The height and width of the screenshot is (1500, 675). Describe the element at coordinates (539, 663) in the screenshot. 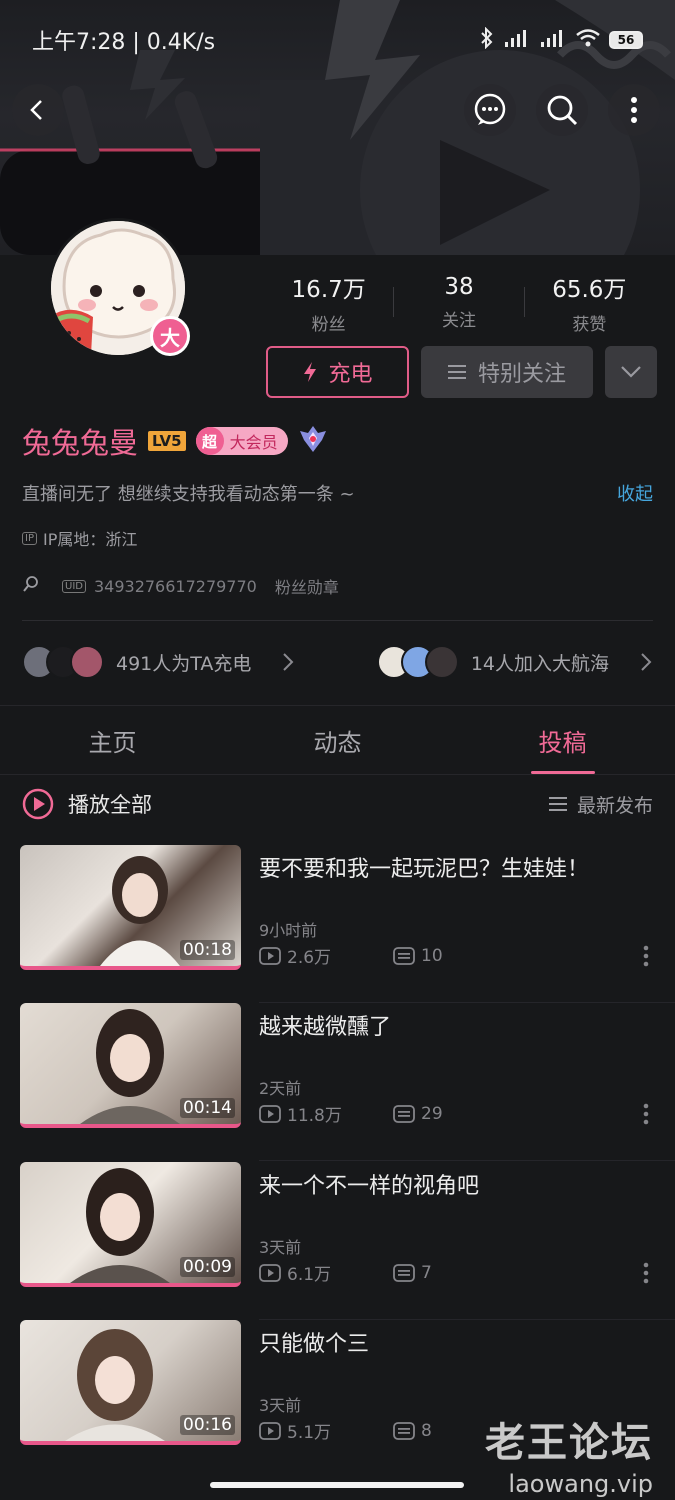

I see `fleet-count-text: 14人加入大航海` at that location.